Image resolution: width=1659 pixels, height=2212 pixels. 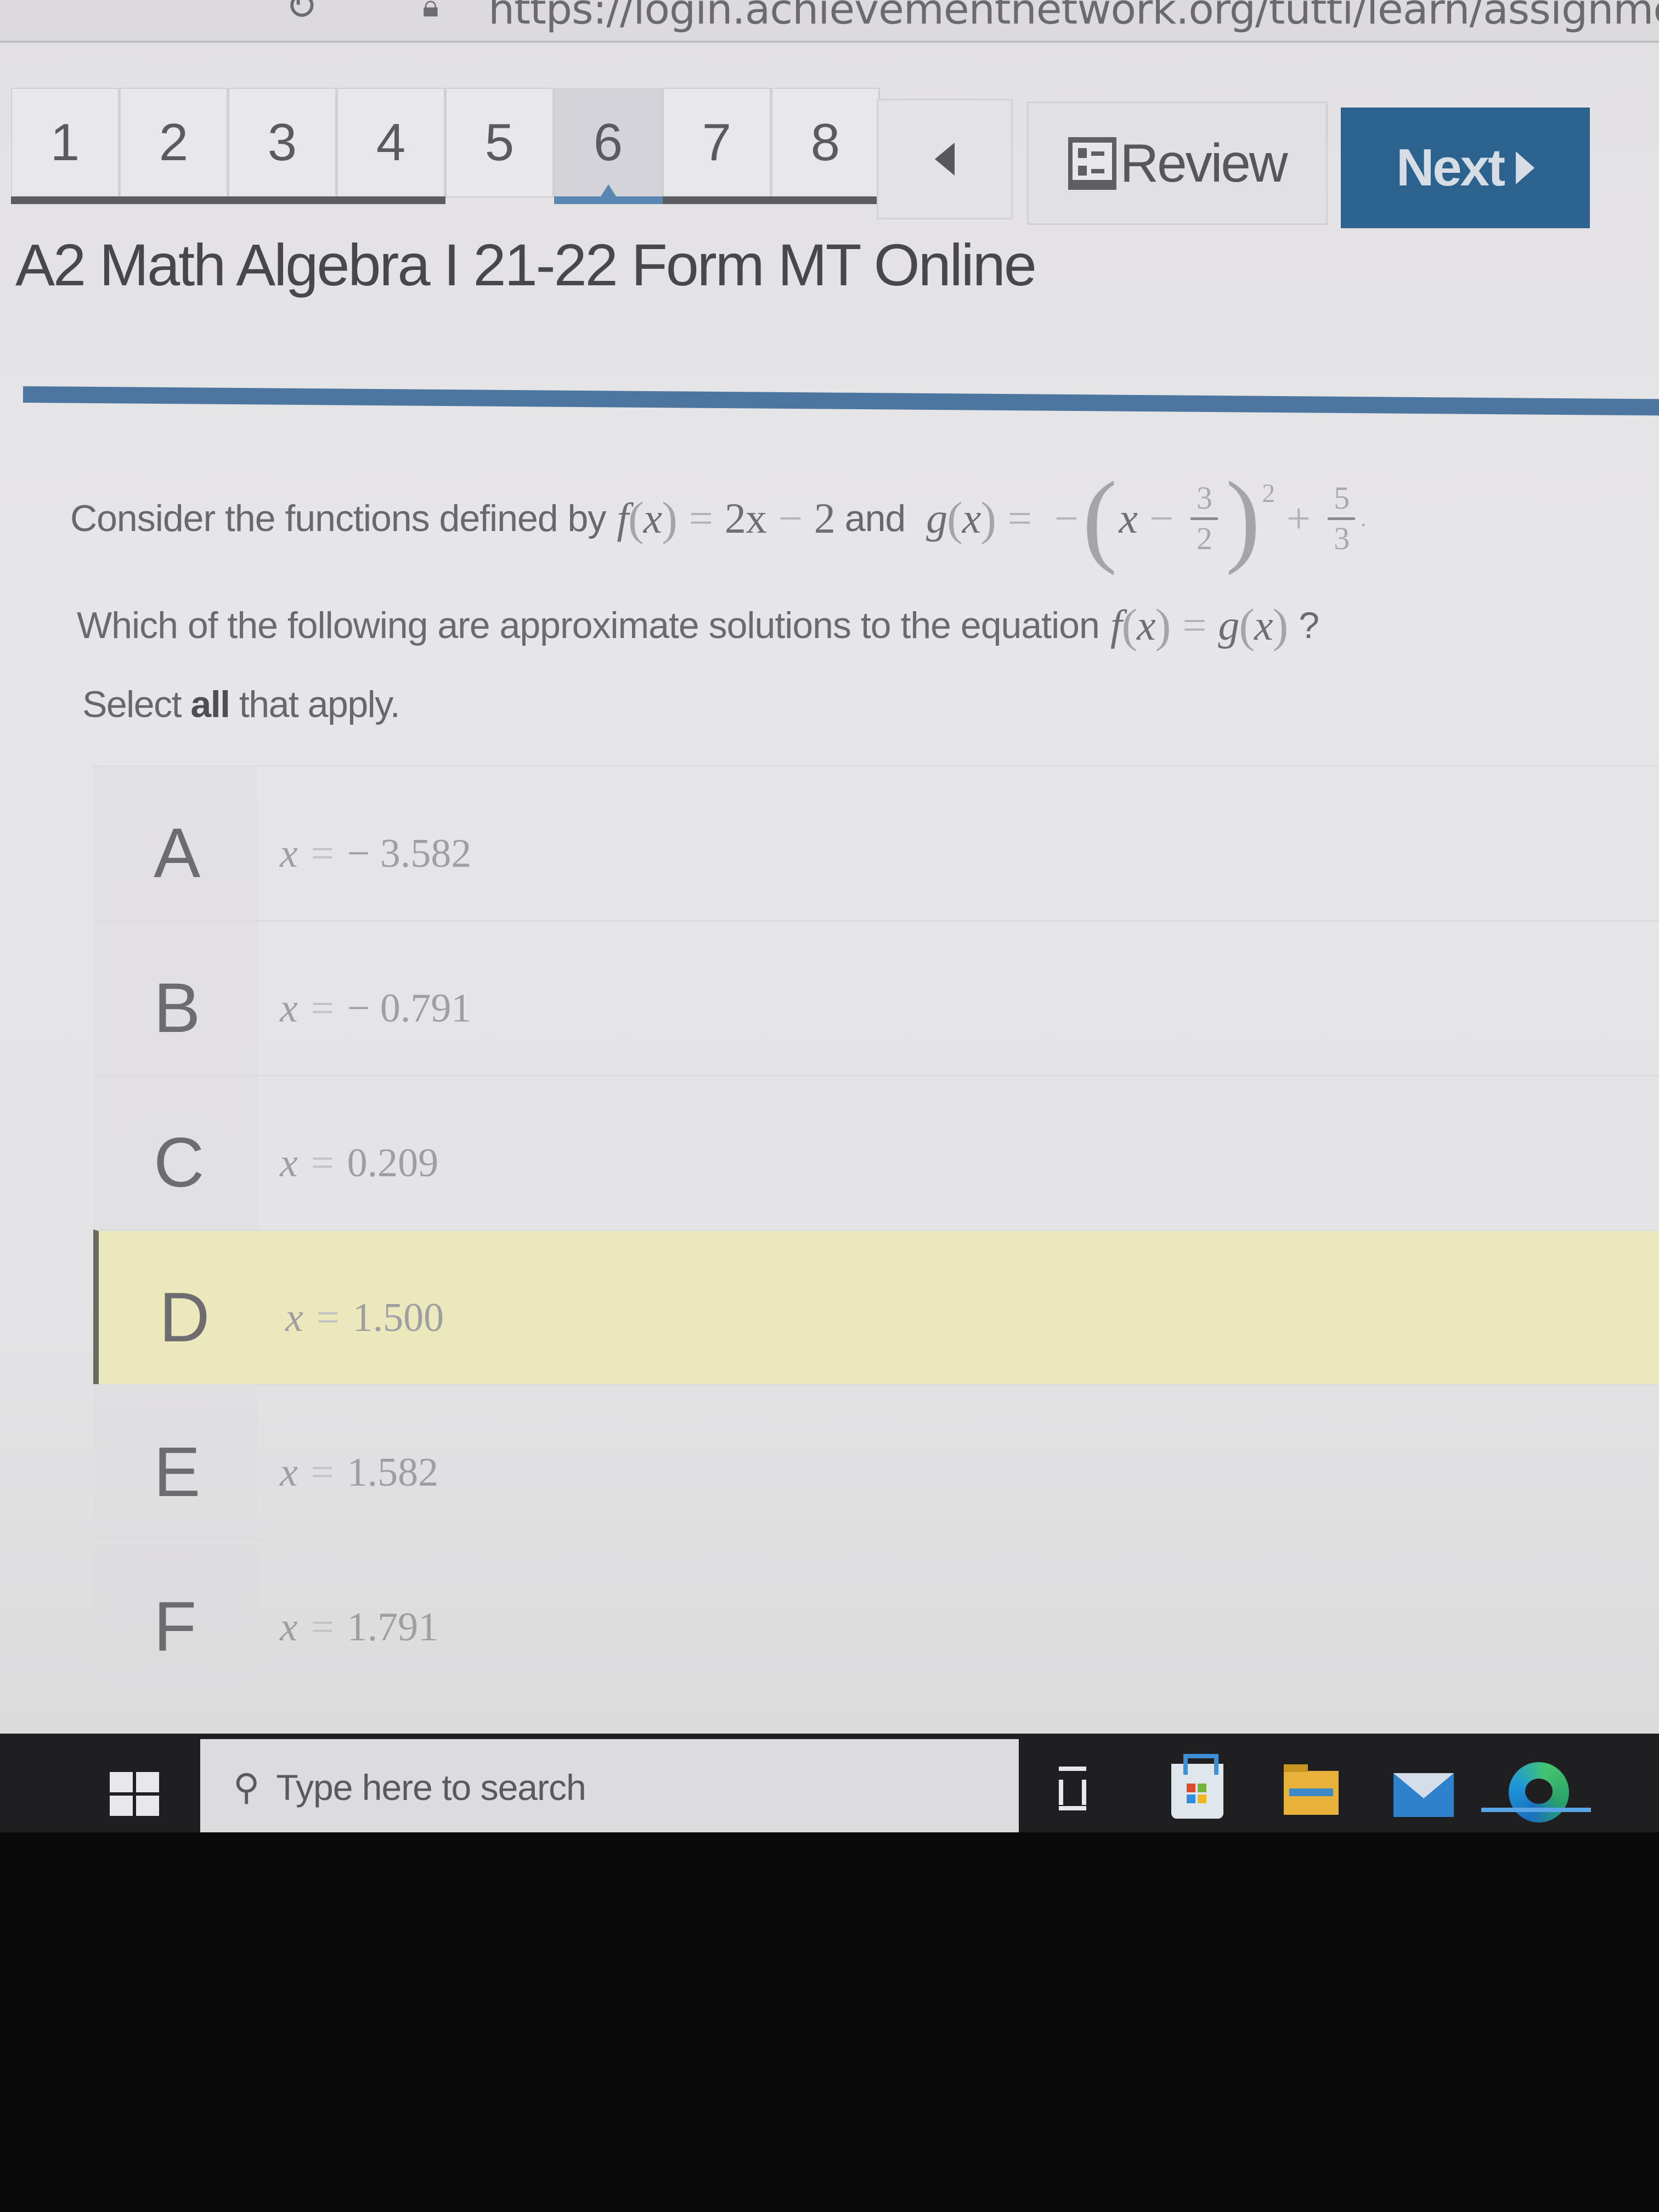 I want to click on option-value: x = 1.500, so click(x=364, y=1318).